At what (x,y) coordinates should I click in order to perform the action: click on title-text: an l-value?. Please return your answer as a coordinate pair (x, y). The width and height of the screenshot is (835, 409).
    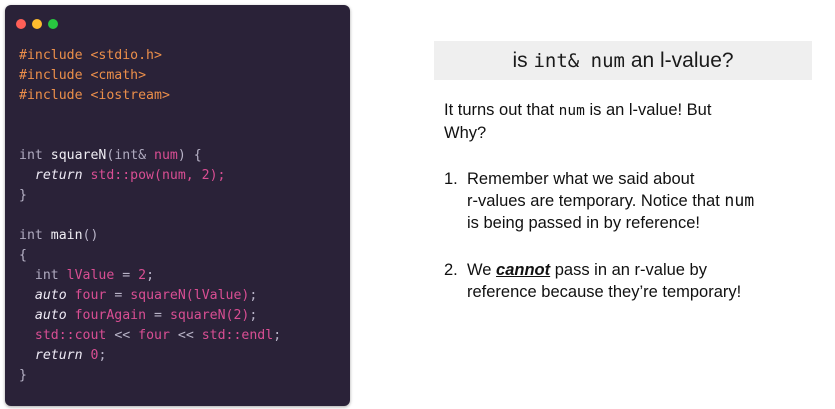
    Looking at the image, I should click on (682, 60).